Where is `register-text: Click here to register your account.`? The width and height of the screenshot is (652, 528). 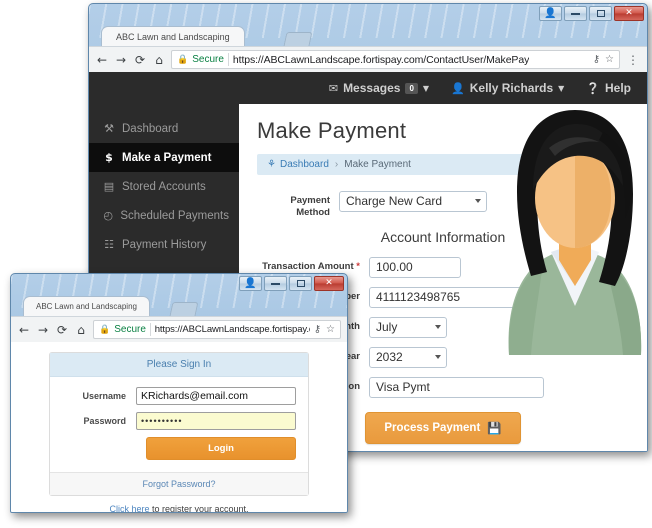 register-text: Click here to register your account. is located at coordinates (179, 504).